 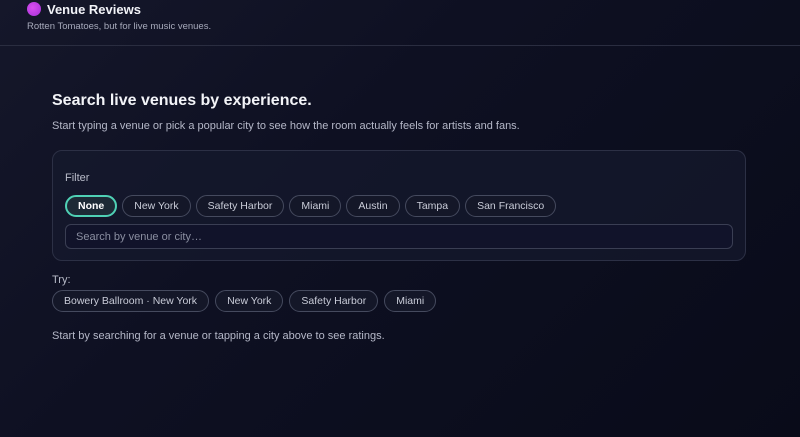 I want to click on filter-chip-tampa: Tampa, so click(x=432, y=206).